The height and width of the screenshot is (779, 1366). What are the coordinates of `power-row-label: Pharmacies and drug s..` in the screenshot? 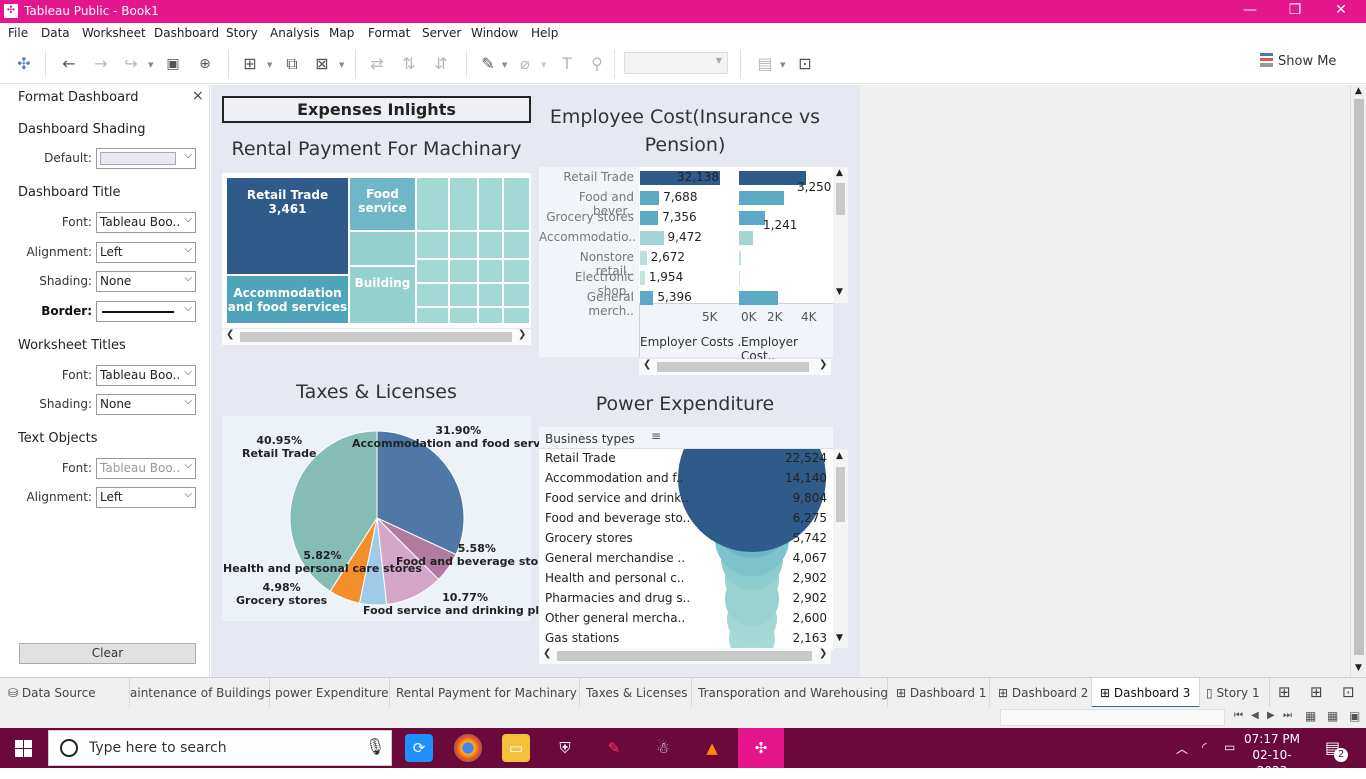 It's located at (617, 598).